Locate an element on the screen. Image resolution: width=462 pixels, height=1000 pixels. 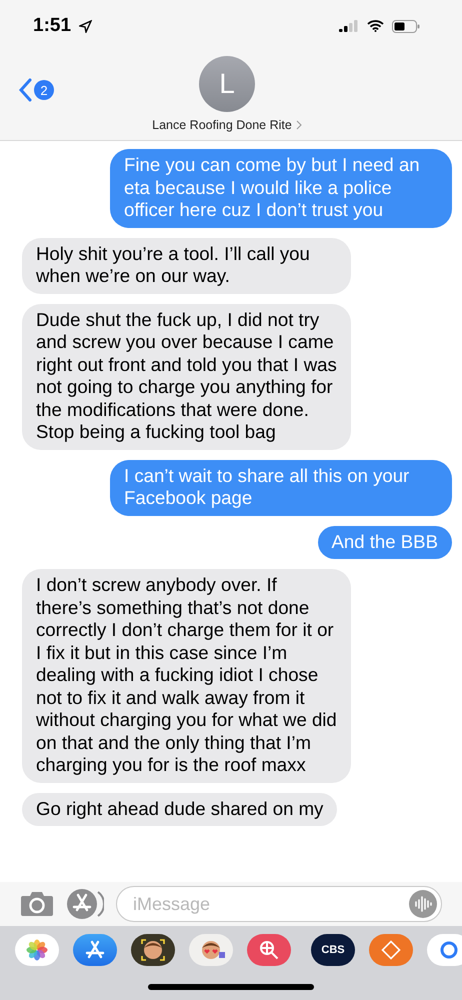
app-icon is located at coordinates (444, 950).